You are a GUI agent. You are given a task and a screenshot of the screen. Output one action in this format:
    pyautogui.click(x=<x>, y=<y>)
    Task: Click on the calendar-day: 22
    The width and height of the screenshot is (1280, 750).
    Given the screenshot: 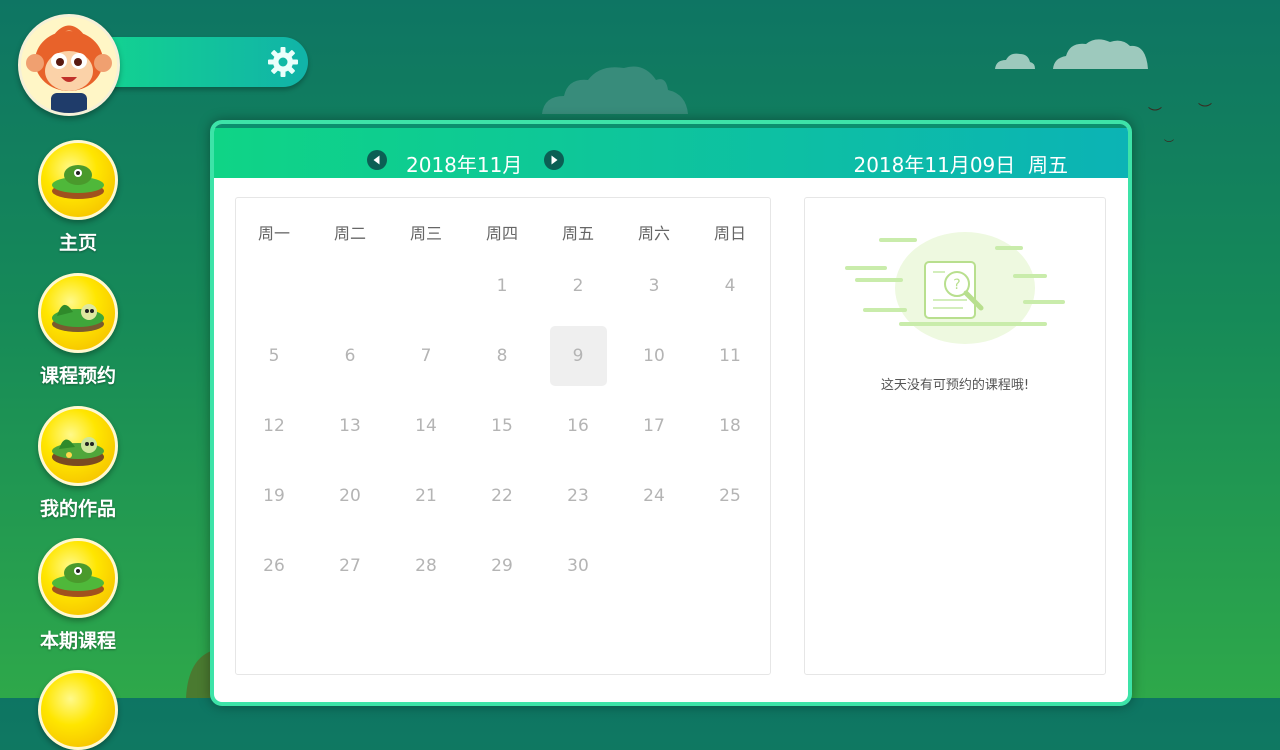 What is the action you would take?
    pyautogui.click(x=502, y=496)
    